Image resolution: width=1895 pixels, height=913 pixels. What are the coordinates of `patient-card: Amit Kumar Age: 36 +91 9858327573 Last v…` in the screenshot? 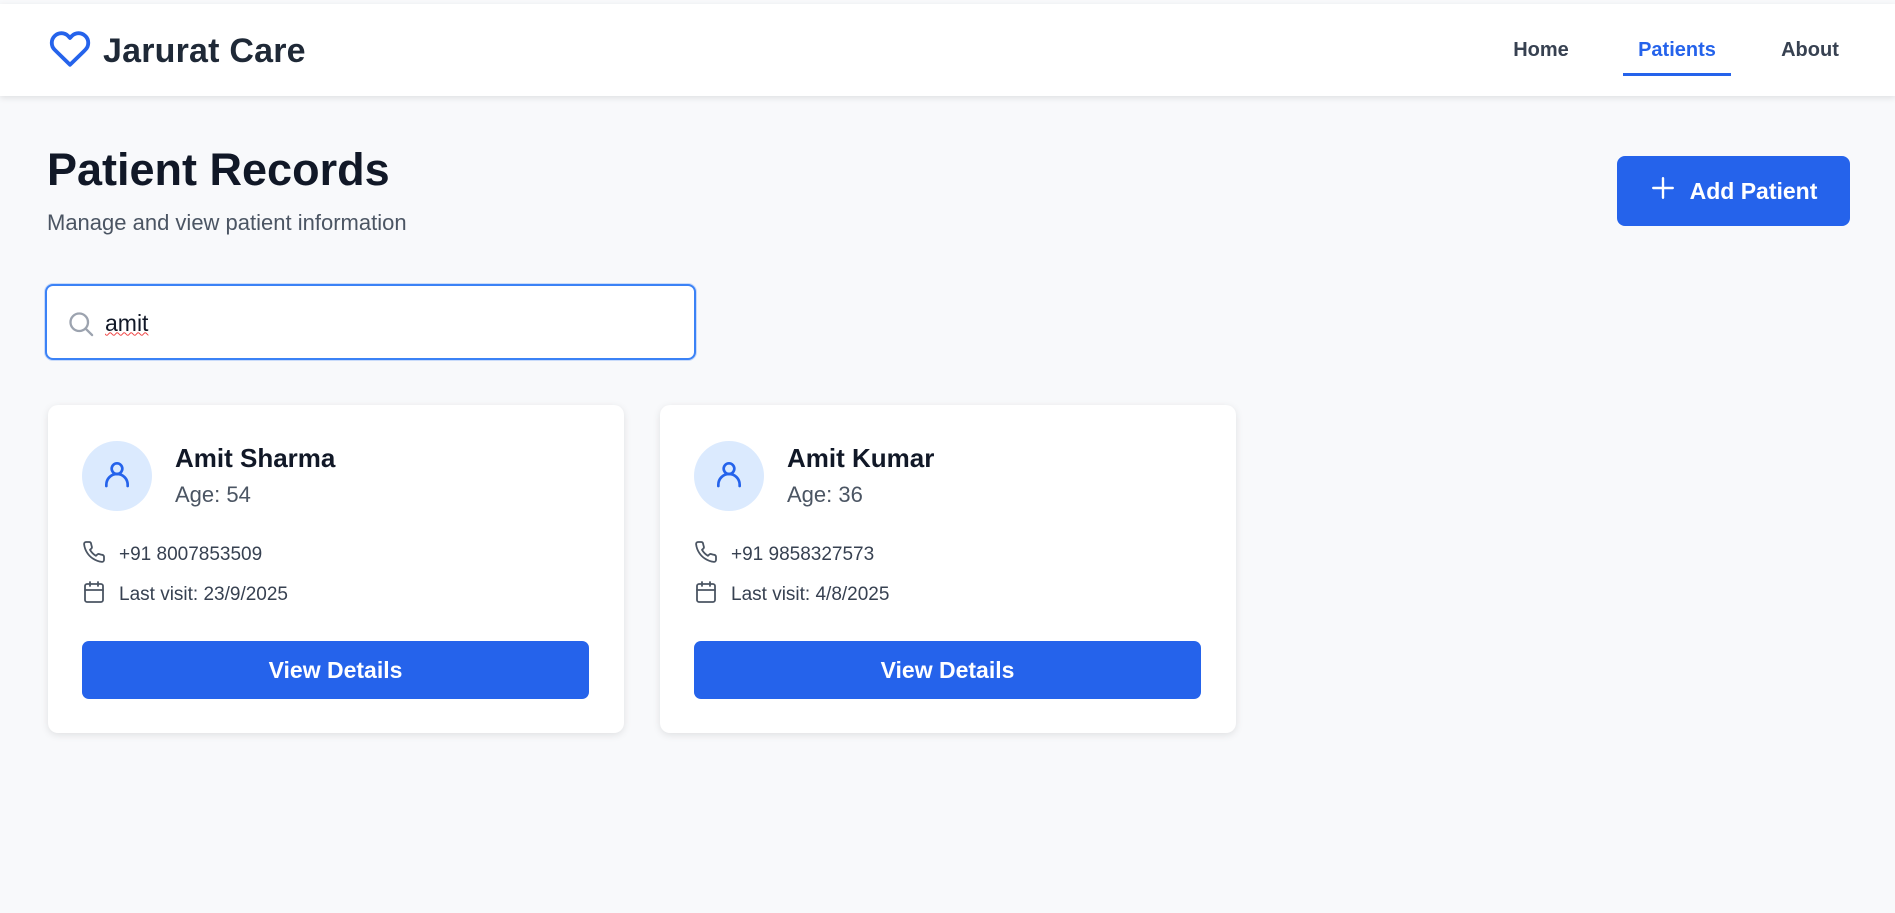 It's located at (948, 569).